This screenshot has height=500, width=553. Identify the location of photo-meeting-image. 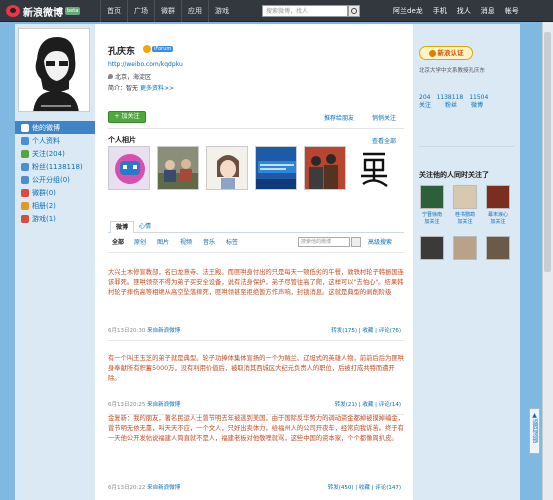
(178, 168).